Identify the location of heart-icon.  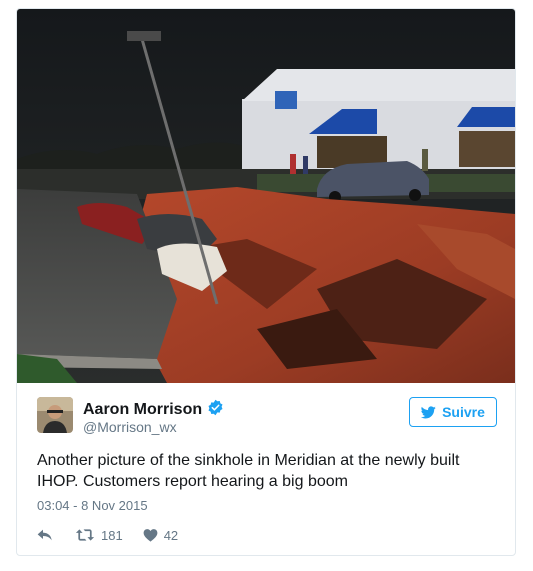
(150, 535).